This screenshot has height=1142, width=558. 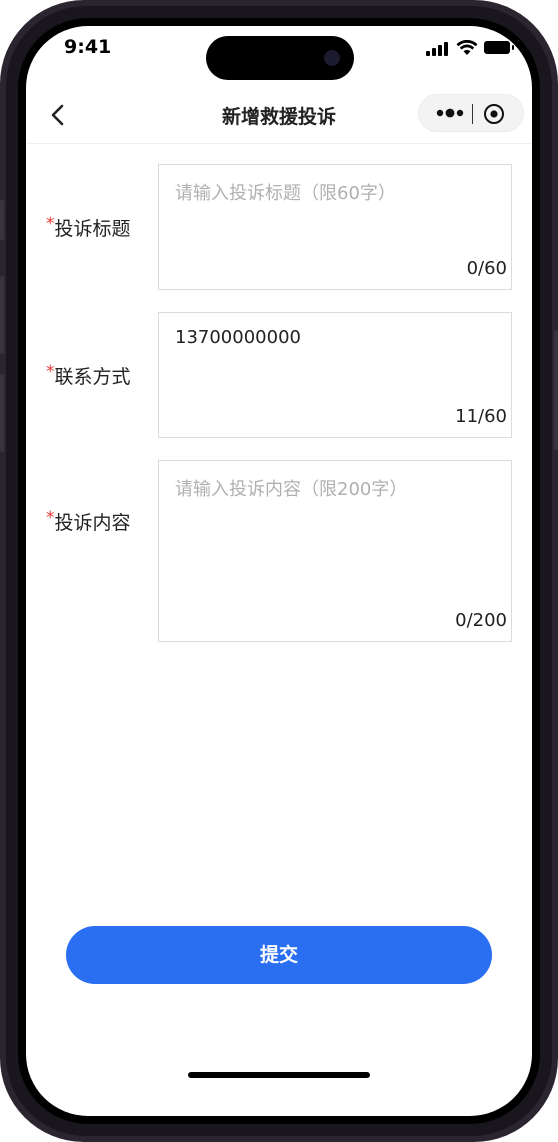 I want to click on contact-label: *联系方式, so click(x=88, y=375).